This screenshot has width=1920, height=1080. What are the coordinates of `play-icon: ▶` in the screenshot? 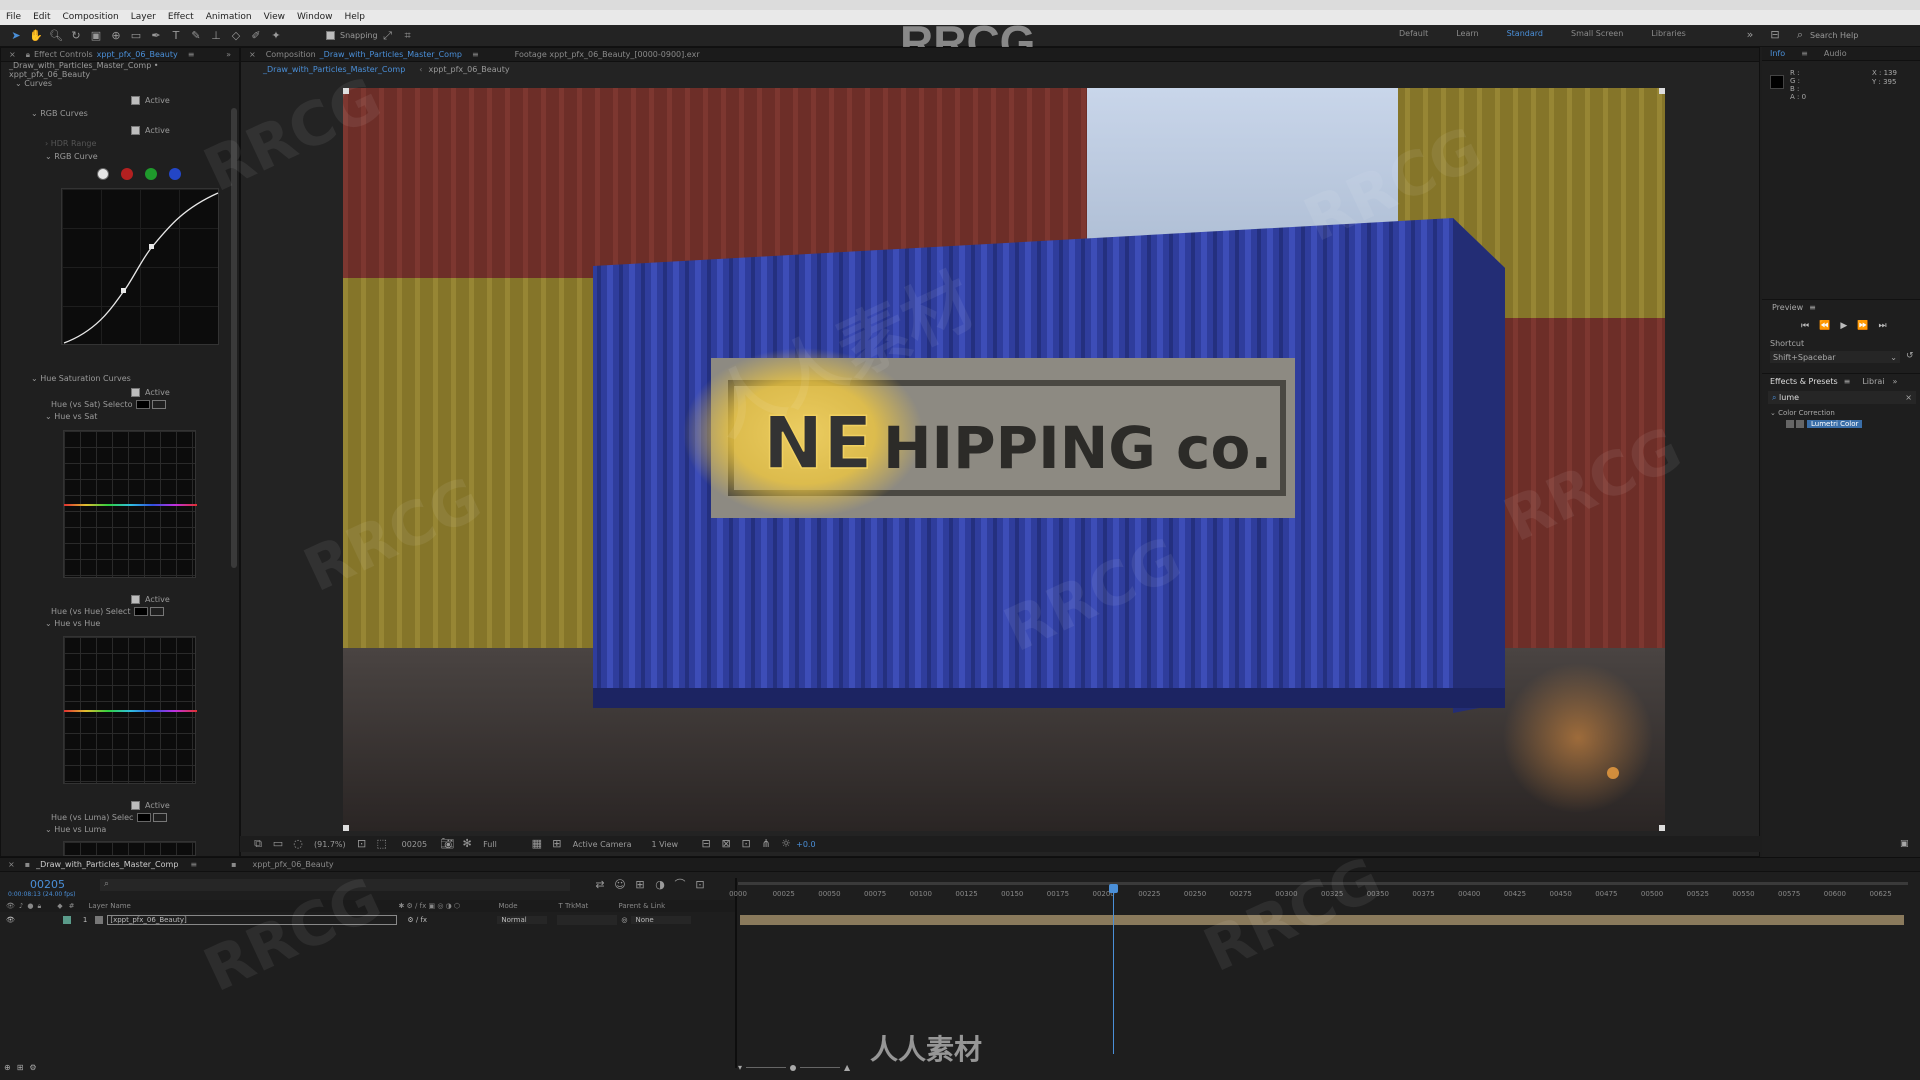 It's located at (1843, 326).